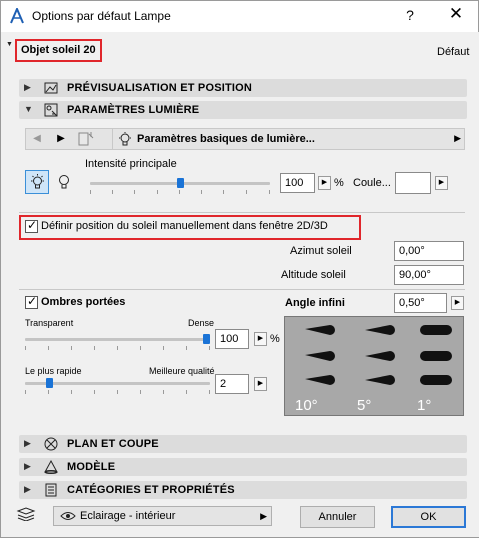  What do you see at coordinates (117, 383) in the screenshot?
I see `quality-slider` at bounding box center [117, 383].